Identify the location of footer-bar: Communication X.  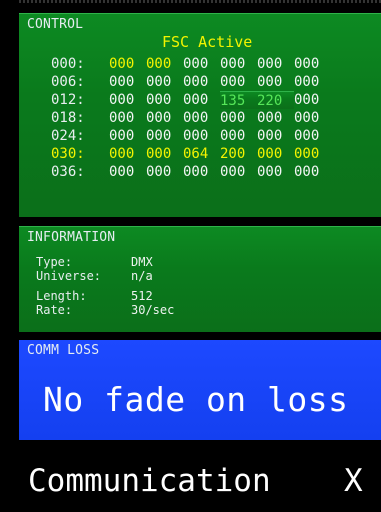
(190, 483).